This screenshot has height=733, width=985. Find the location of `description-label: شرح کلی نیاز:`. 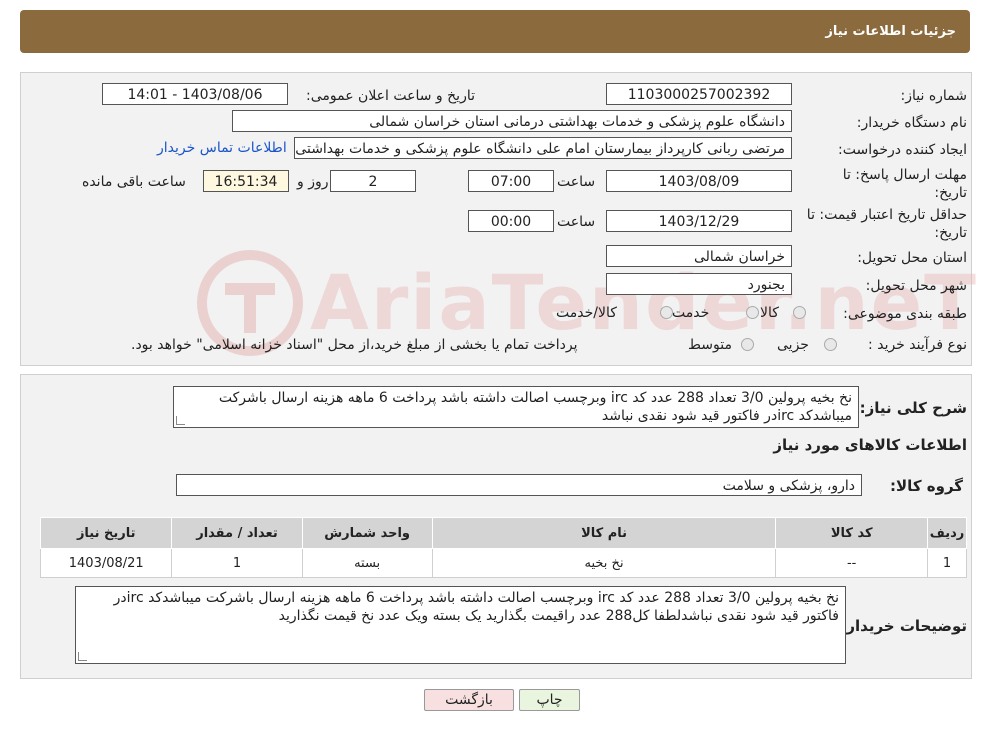

description-label: شرح کلی نیاز: is located at coordinates (913, 408).